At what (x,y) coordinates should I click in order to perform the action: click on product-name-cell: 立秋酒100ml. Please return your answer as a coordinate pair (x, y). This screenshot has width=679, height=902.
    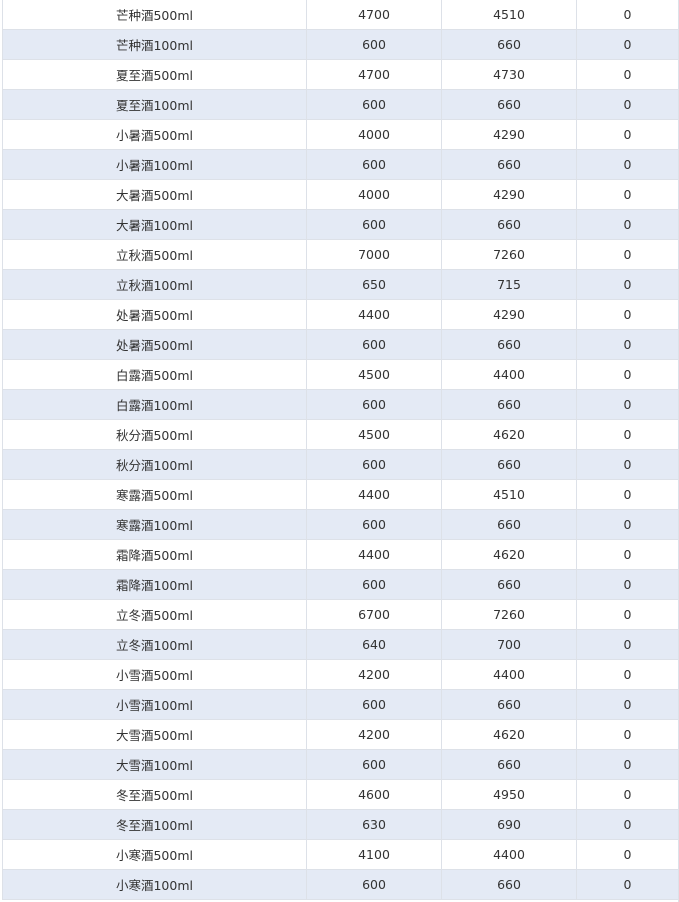
    Looking at the image, I should click on (154, 284).